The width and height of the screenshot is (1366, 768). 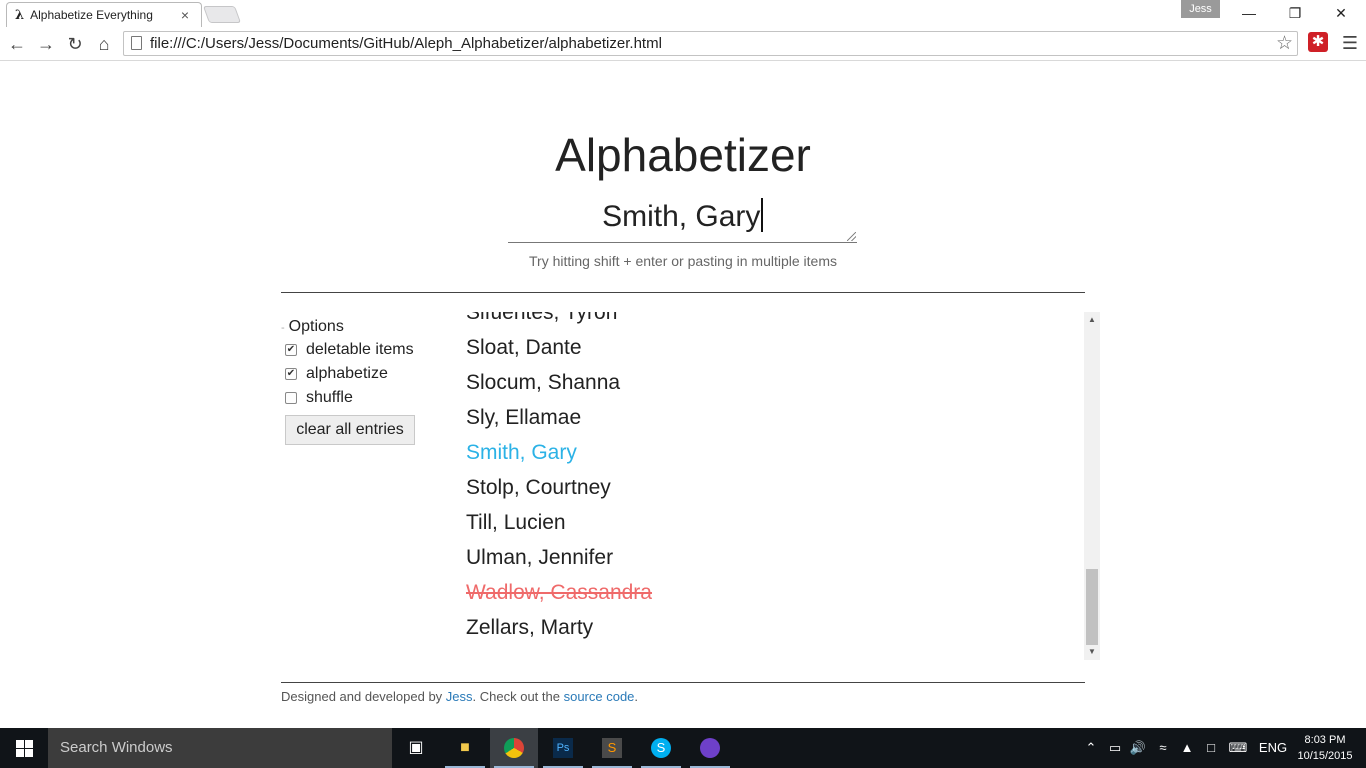 What do you see at coordinates (683, 155) in the screenshot?
I see `page-title: Alphabetizer` at bounding box center [683, 155].